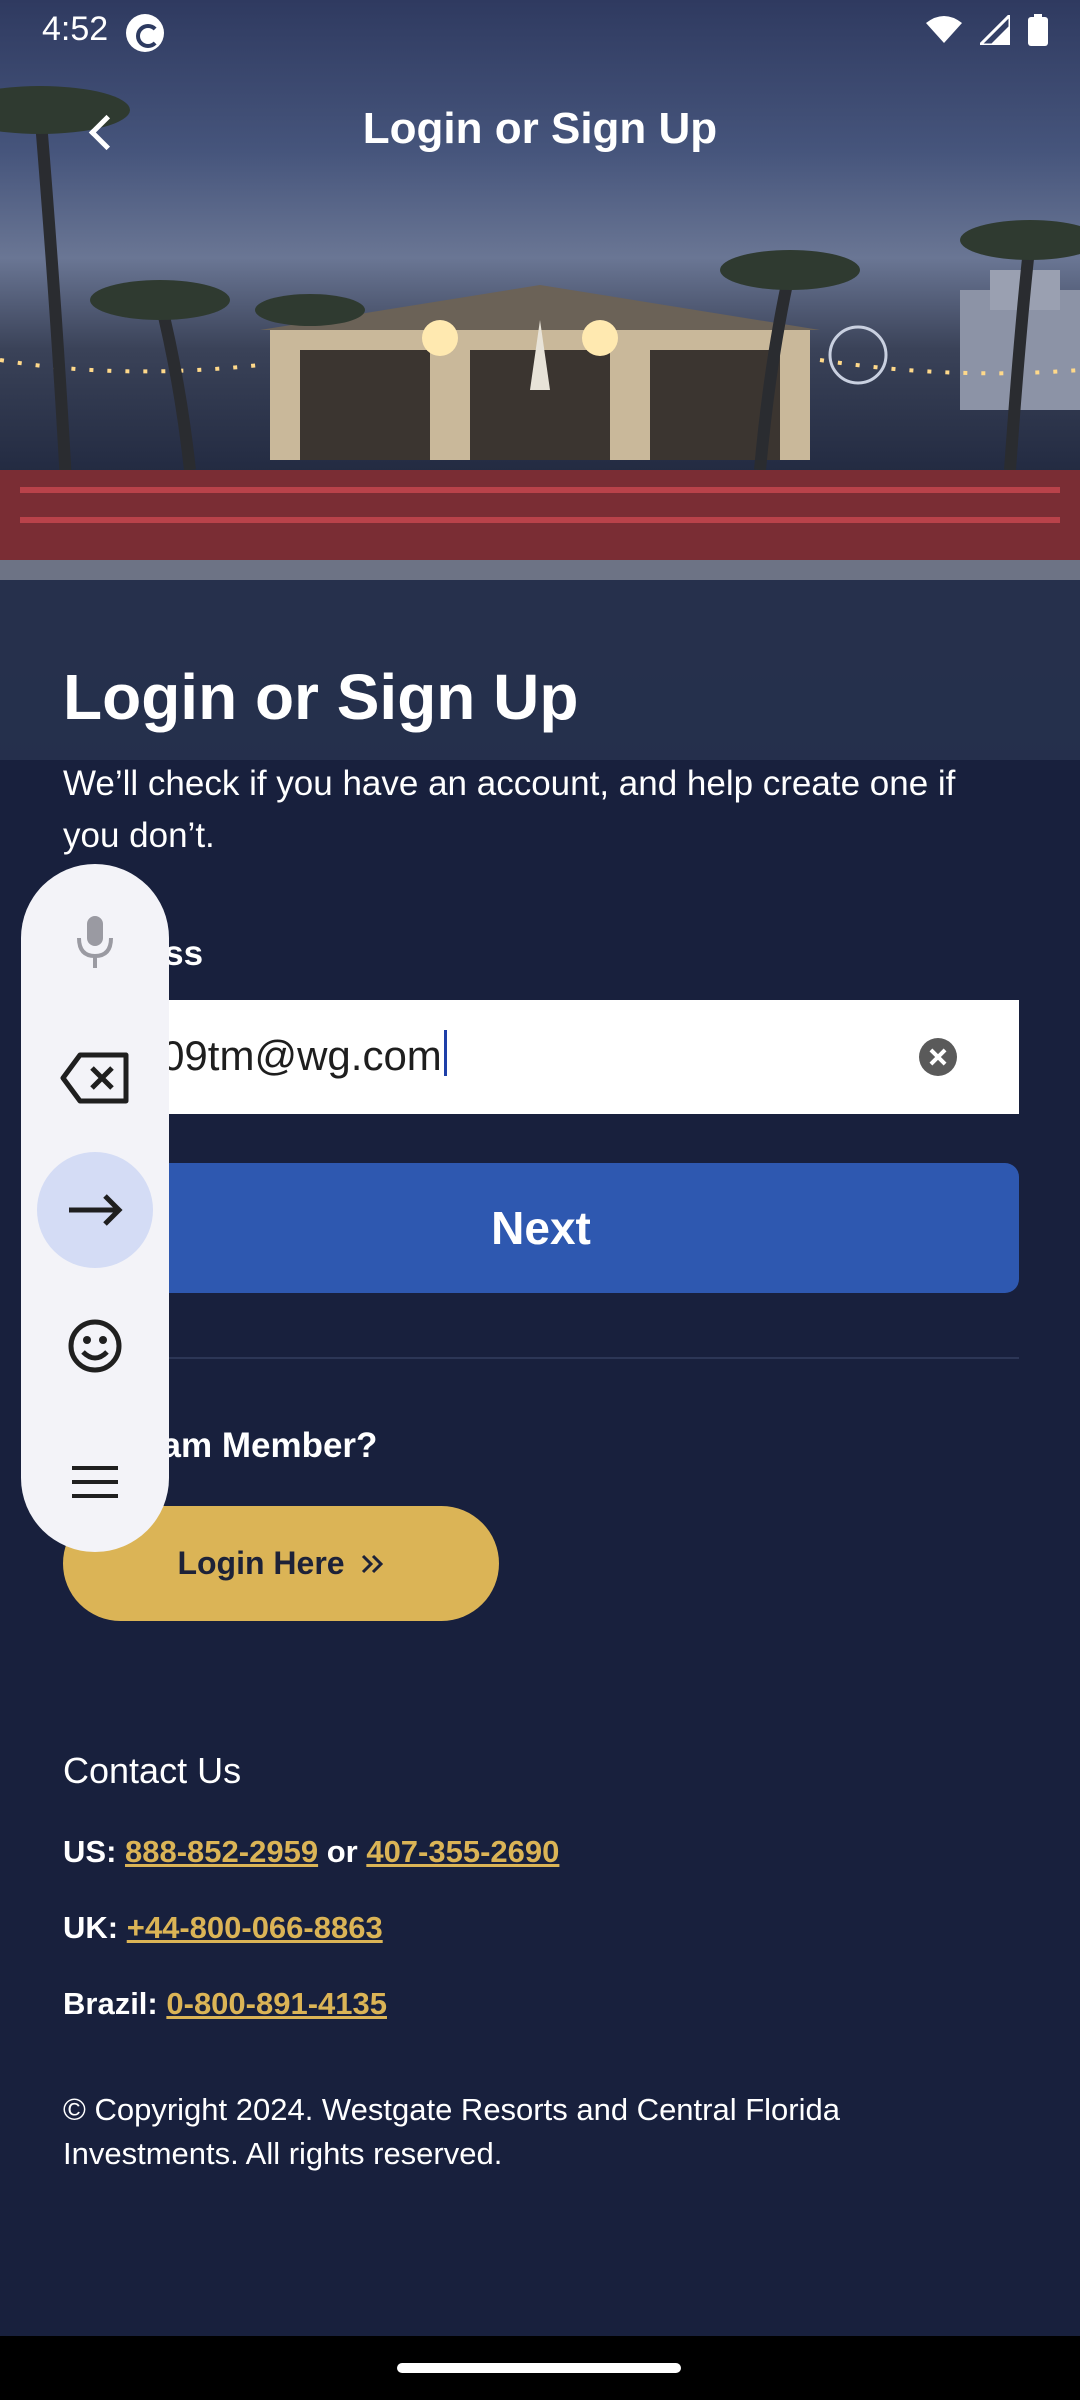  What do you see at coordinates (110, 2003) in the screenshot?
I see `contact-brazil-label: Brazil:` at bounding box center [110, 2003].